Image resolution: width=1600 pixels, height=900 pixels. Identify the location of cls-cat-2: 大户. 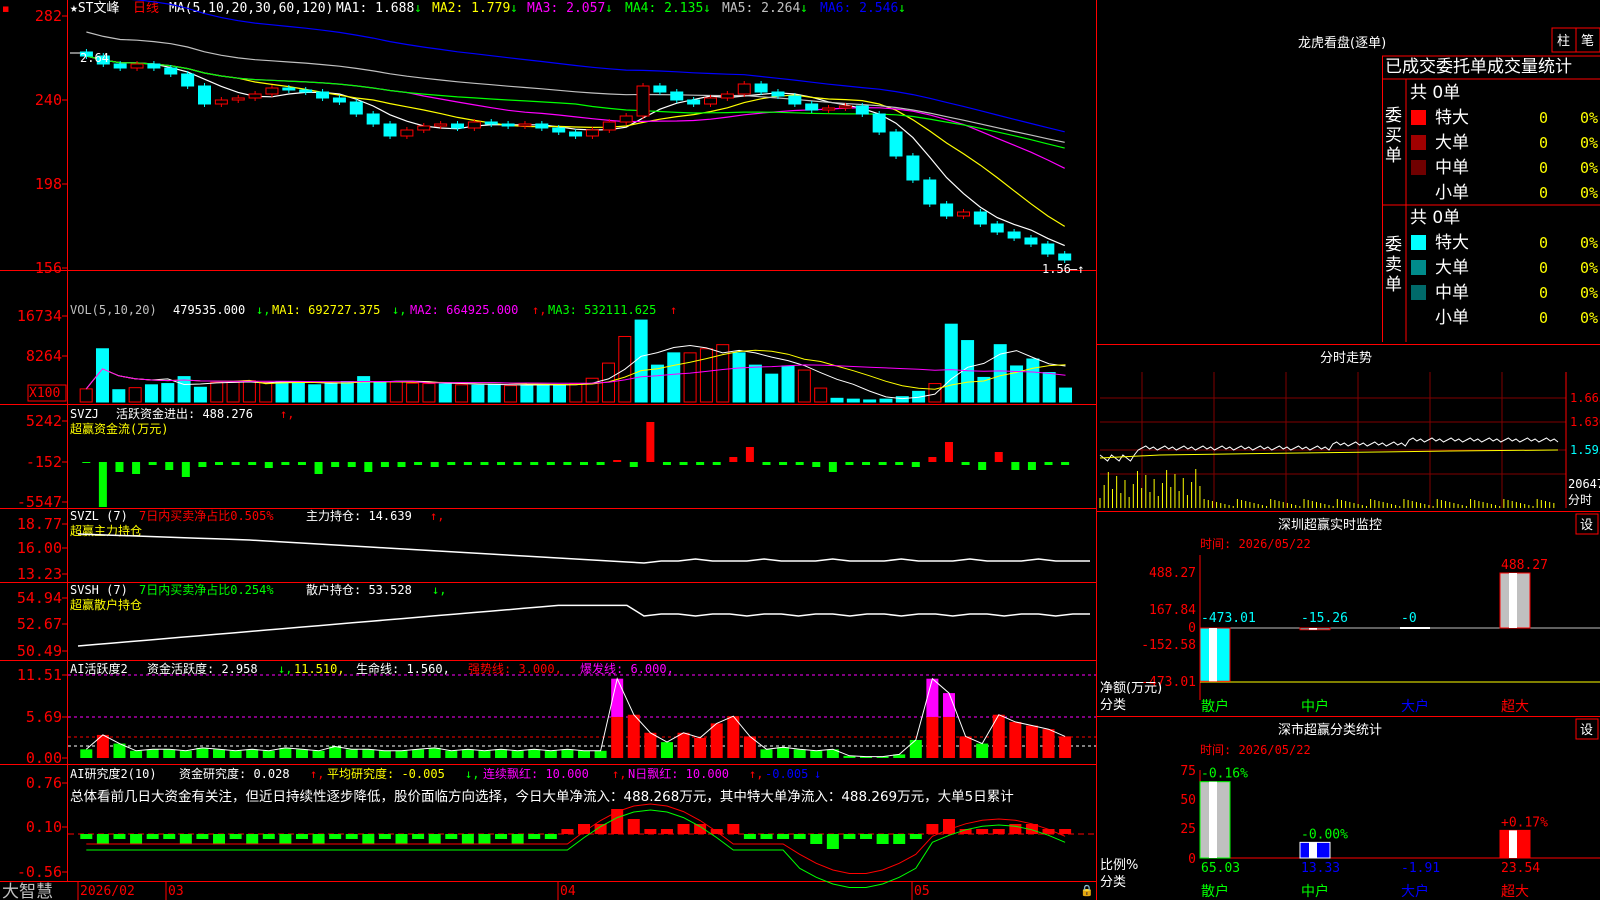
(1415, 891).